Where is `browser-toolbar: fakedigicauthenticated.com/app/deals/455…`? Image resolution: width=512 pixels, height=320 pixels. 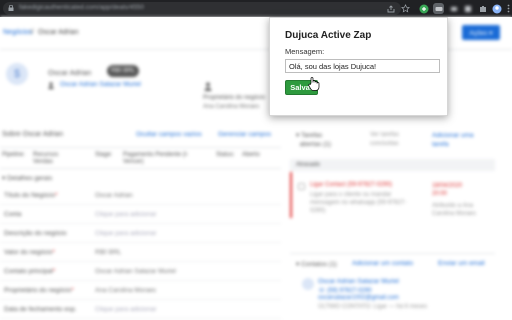 browser-toolbar: fakedigicauthenticated.com/app/deals/455… is located at coordinates (256, 8).